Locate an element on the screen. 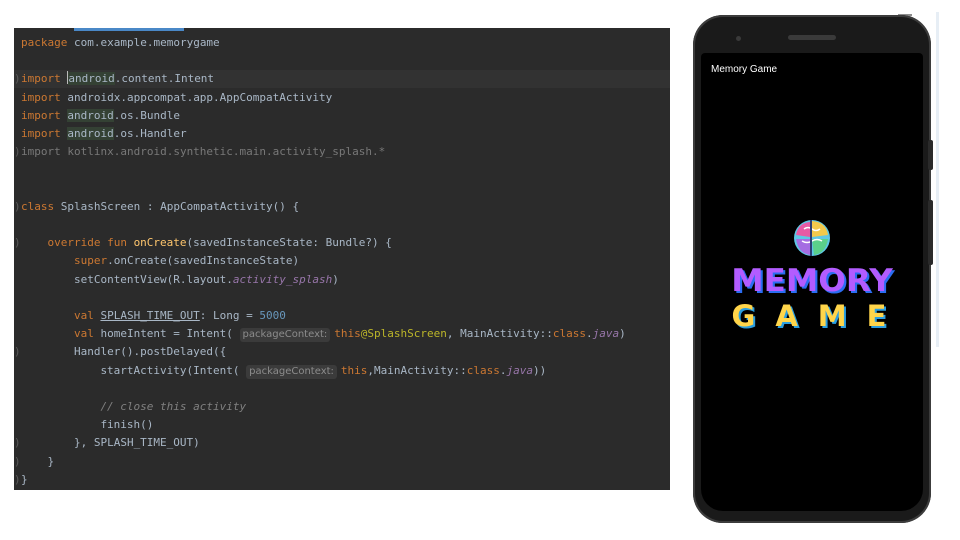 Image resolution: width=960 pixels, height=540 pixels. code-text: // close this activity is located at coordinates (173, 407).